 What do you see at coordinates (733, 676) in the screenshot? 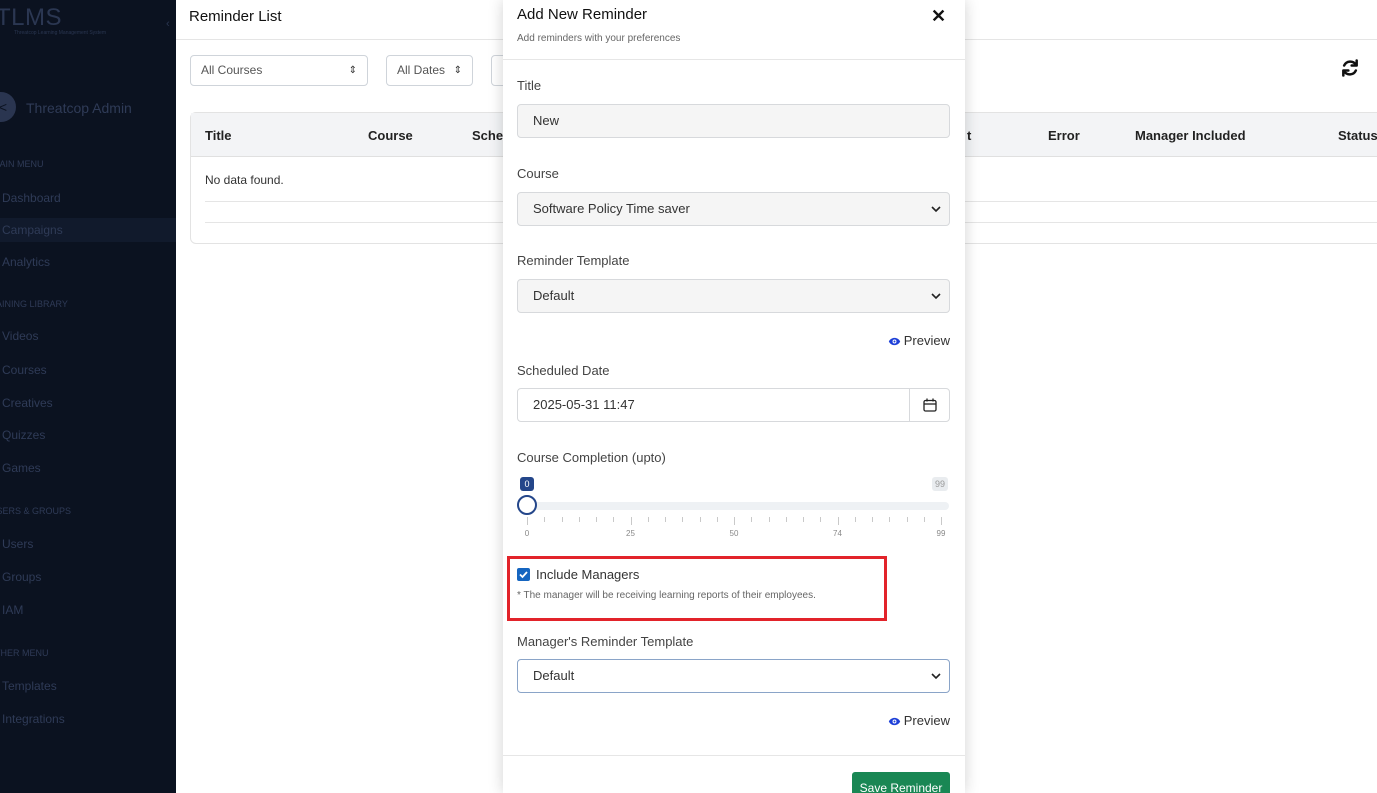
I see `manager-template-select: Default` at bounding box center [733, 676].